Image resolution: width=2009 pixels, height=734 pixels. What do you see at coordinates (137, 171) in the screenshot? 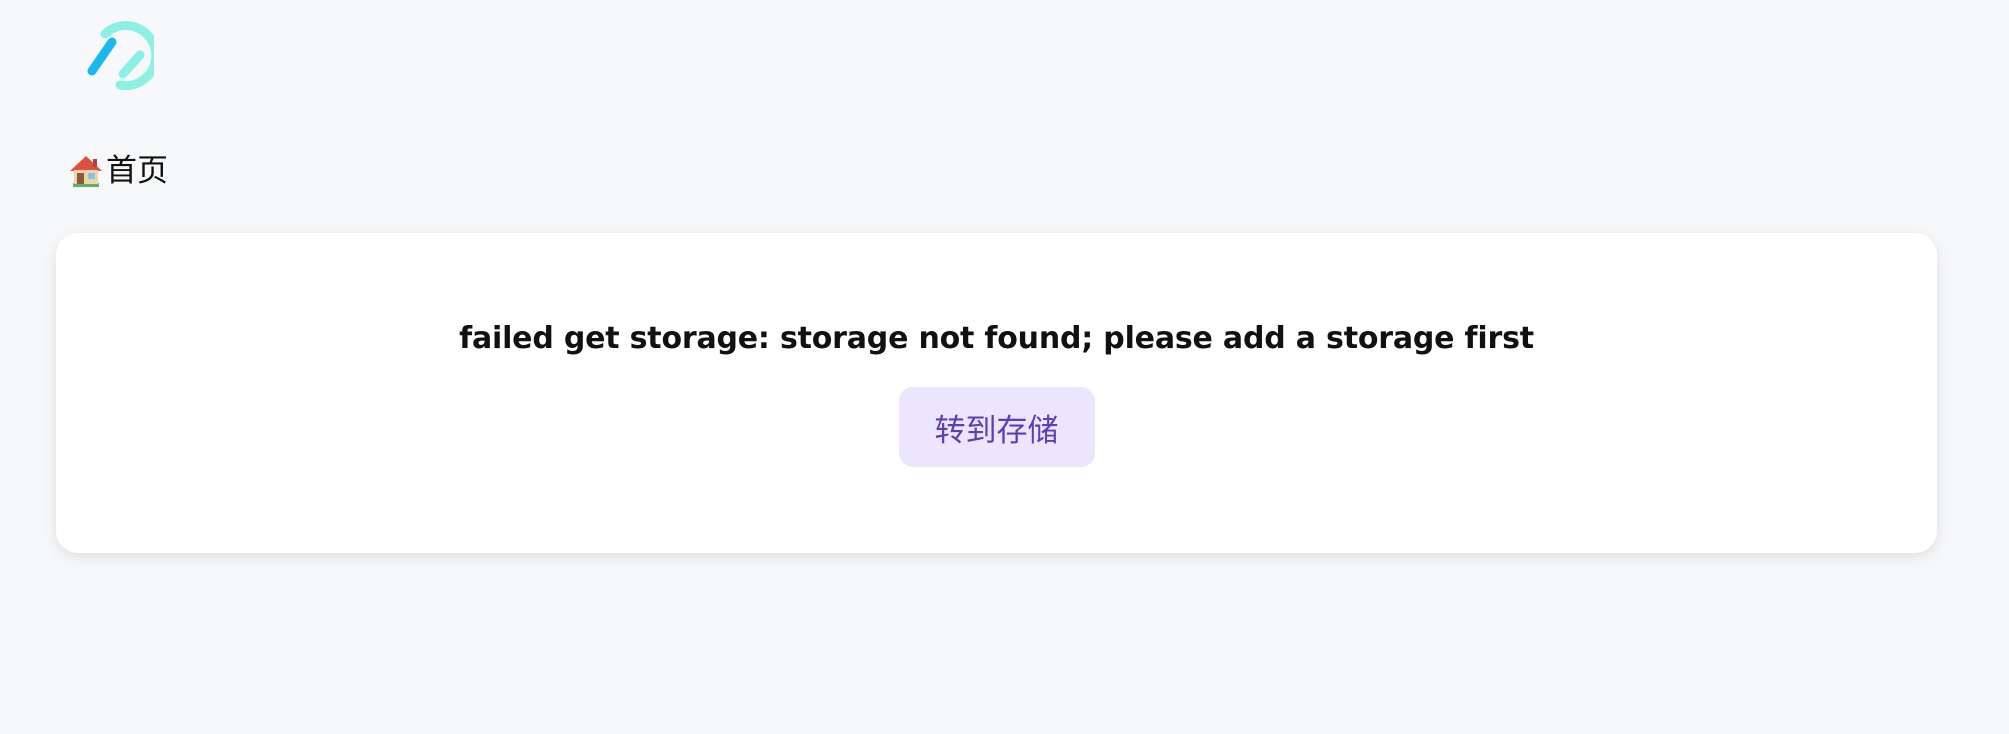
I see `breadcrumb-home-link: 首页` at bounding box center [137, 171].